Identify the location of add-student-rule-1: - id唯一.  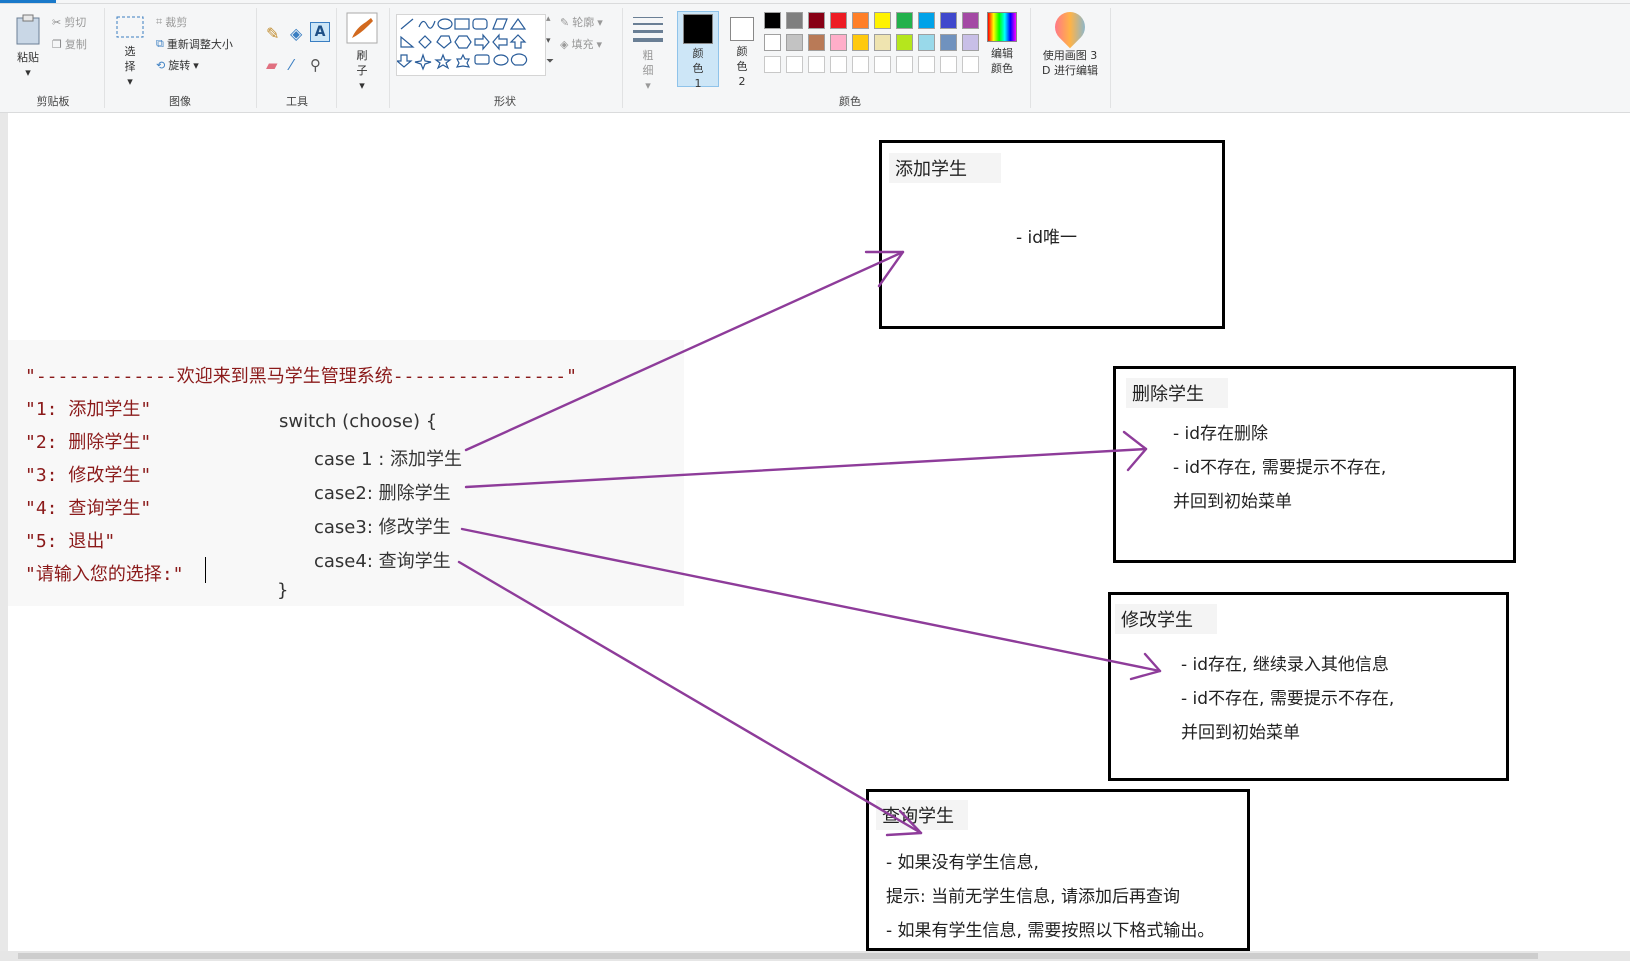
(1047, 238).